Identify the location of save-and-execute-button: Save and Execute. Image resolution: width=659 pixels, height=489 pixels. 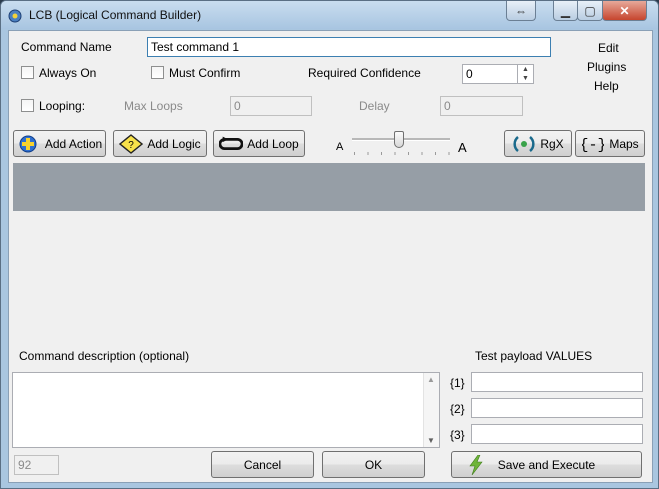
(546, 464).